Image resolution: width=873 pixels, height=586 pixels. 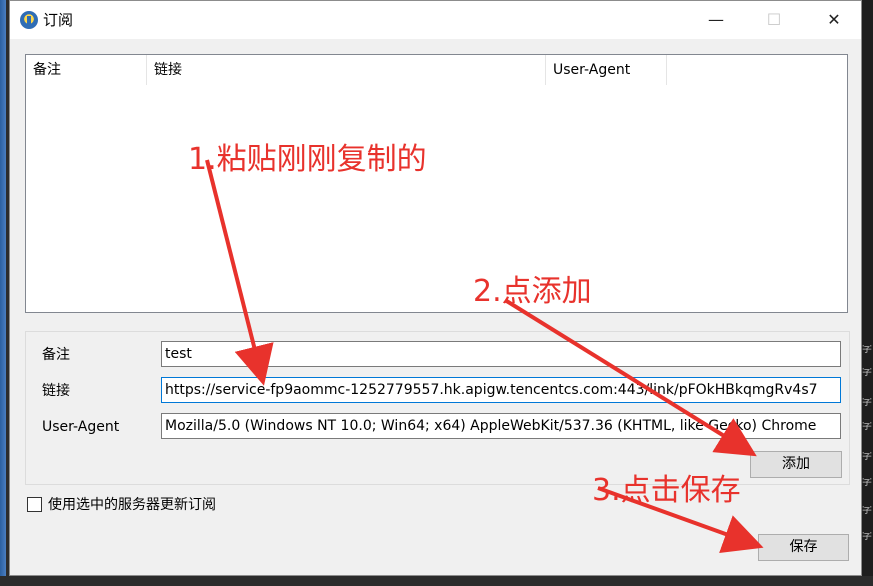 I want to click on arrow-step3, so click(x=680, y=519).